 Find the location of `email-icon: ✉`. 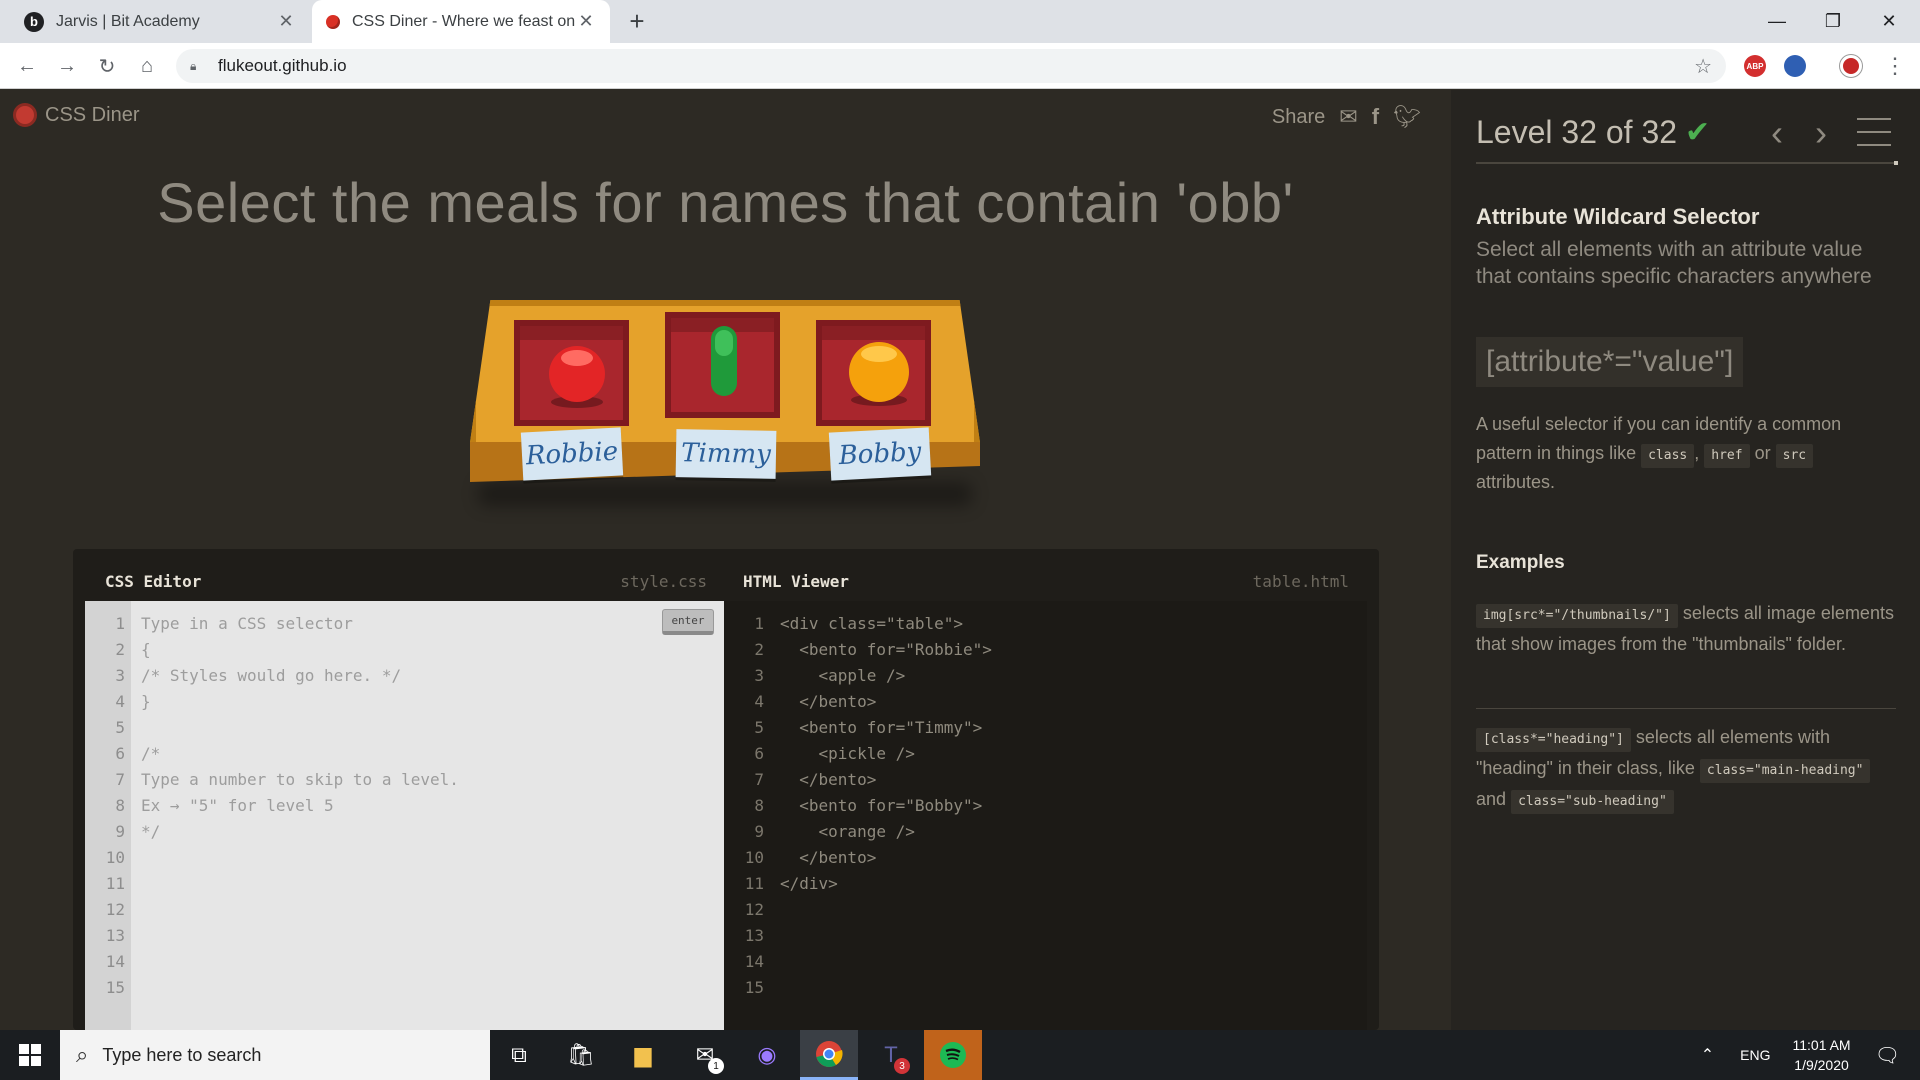

email-icon: ✉ is located at coordinates (1348, 117).